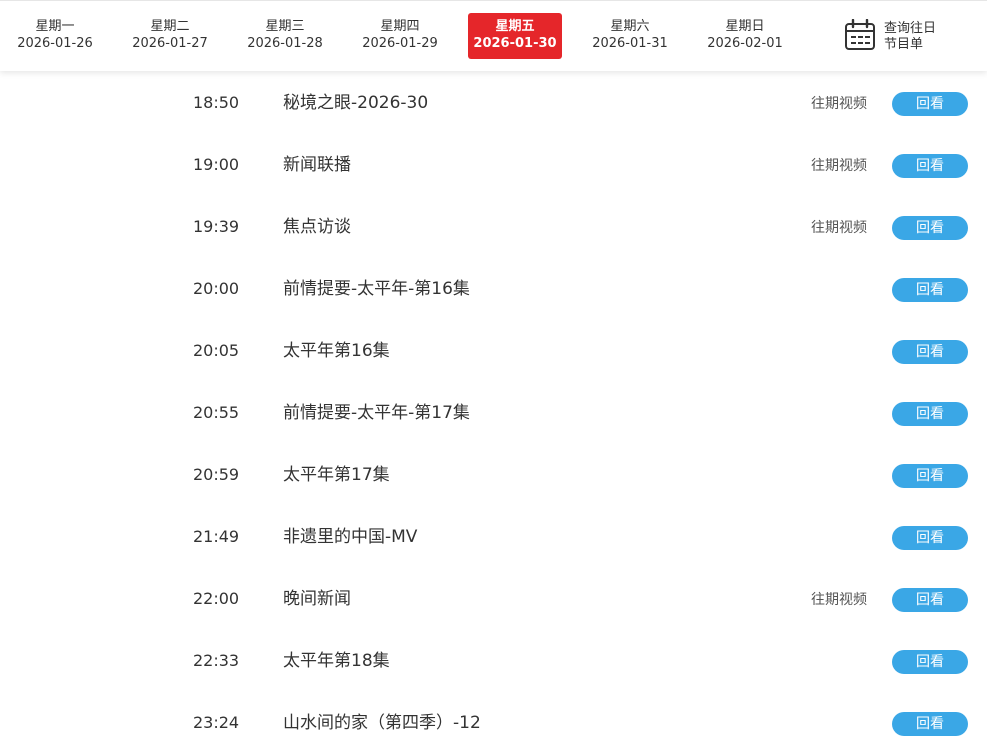  I want to click on program-title: 前情提要-太平年-第17集, so click(376, 413).